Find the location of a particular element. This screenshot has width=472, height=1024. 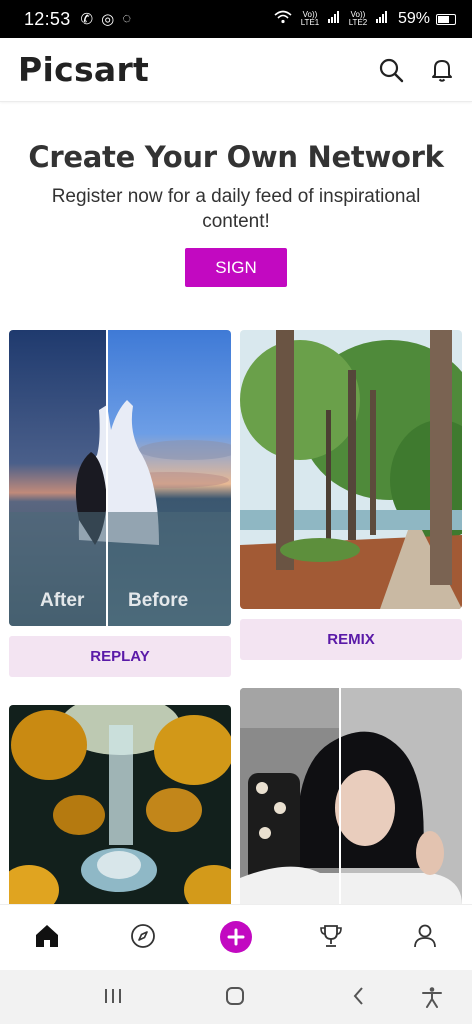

feed-card-selfie is located at coordinates (351, 796).